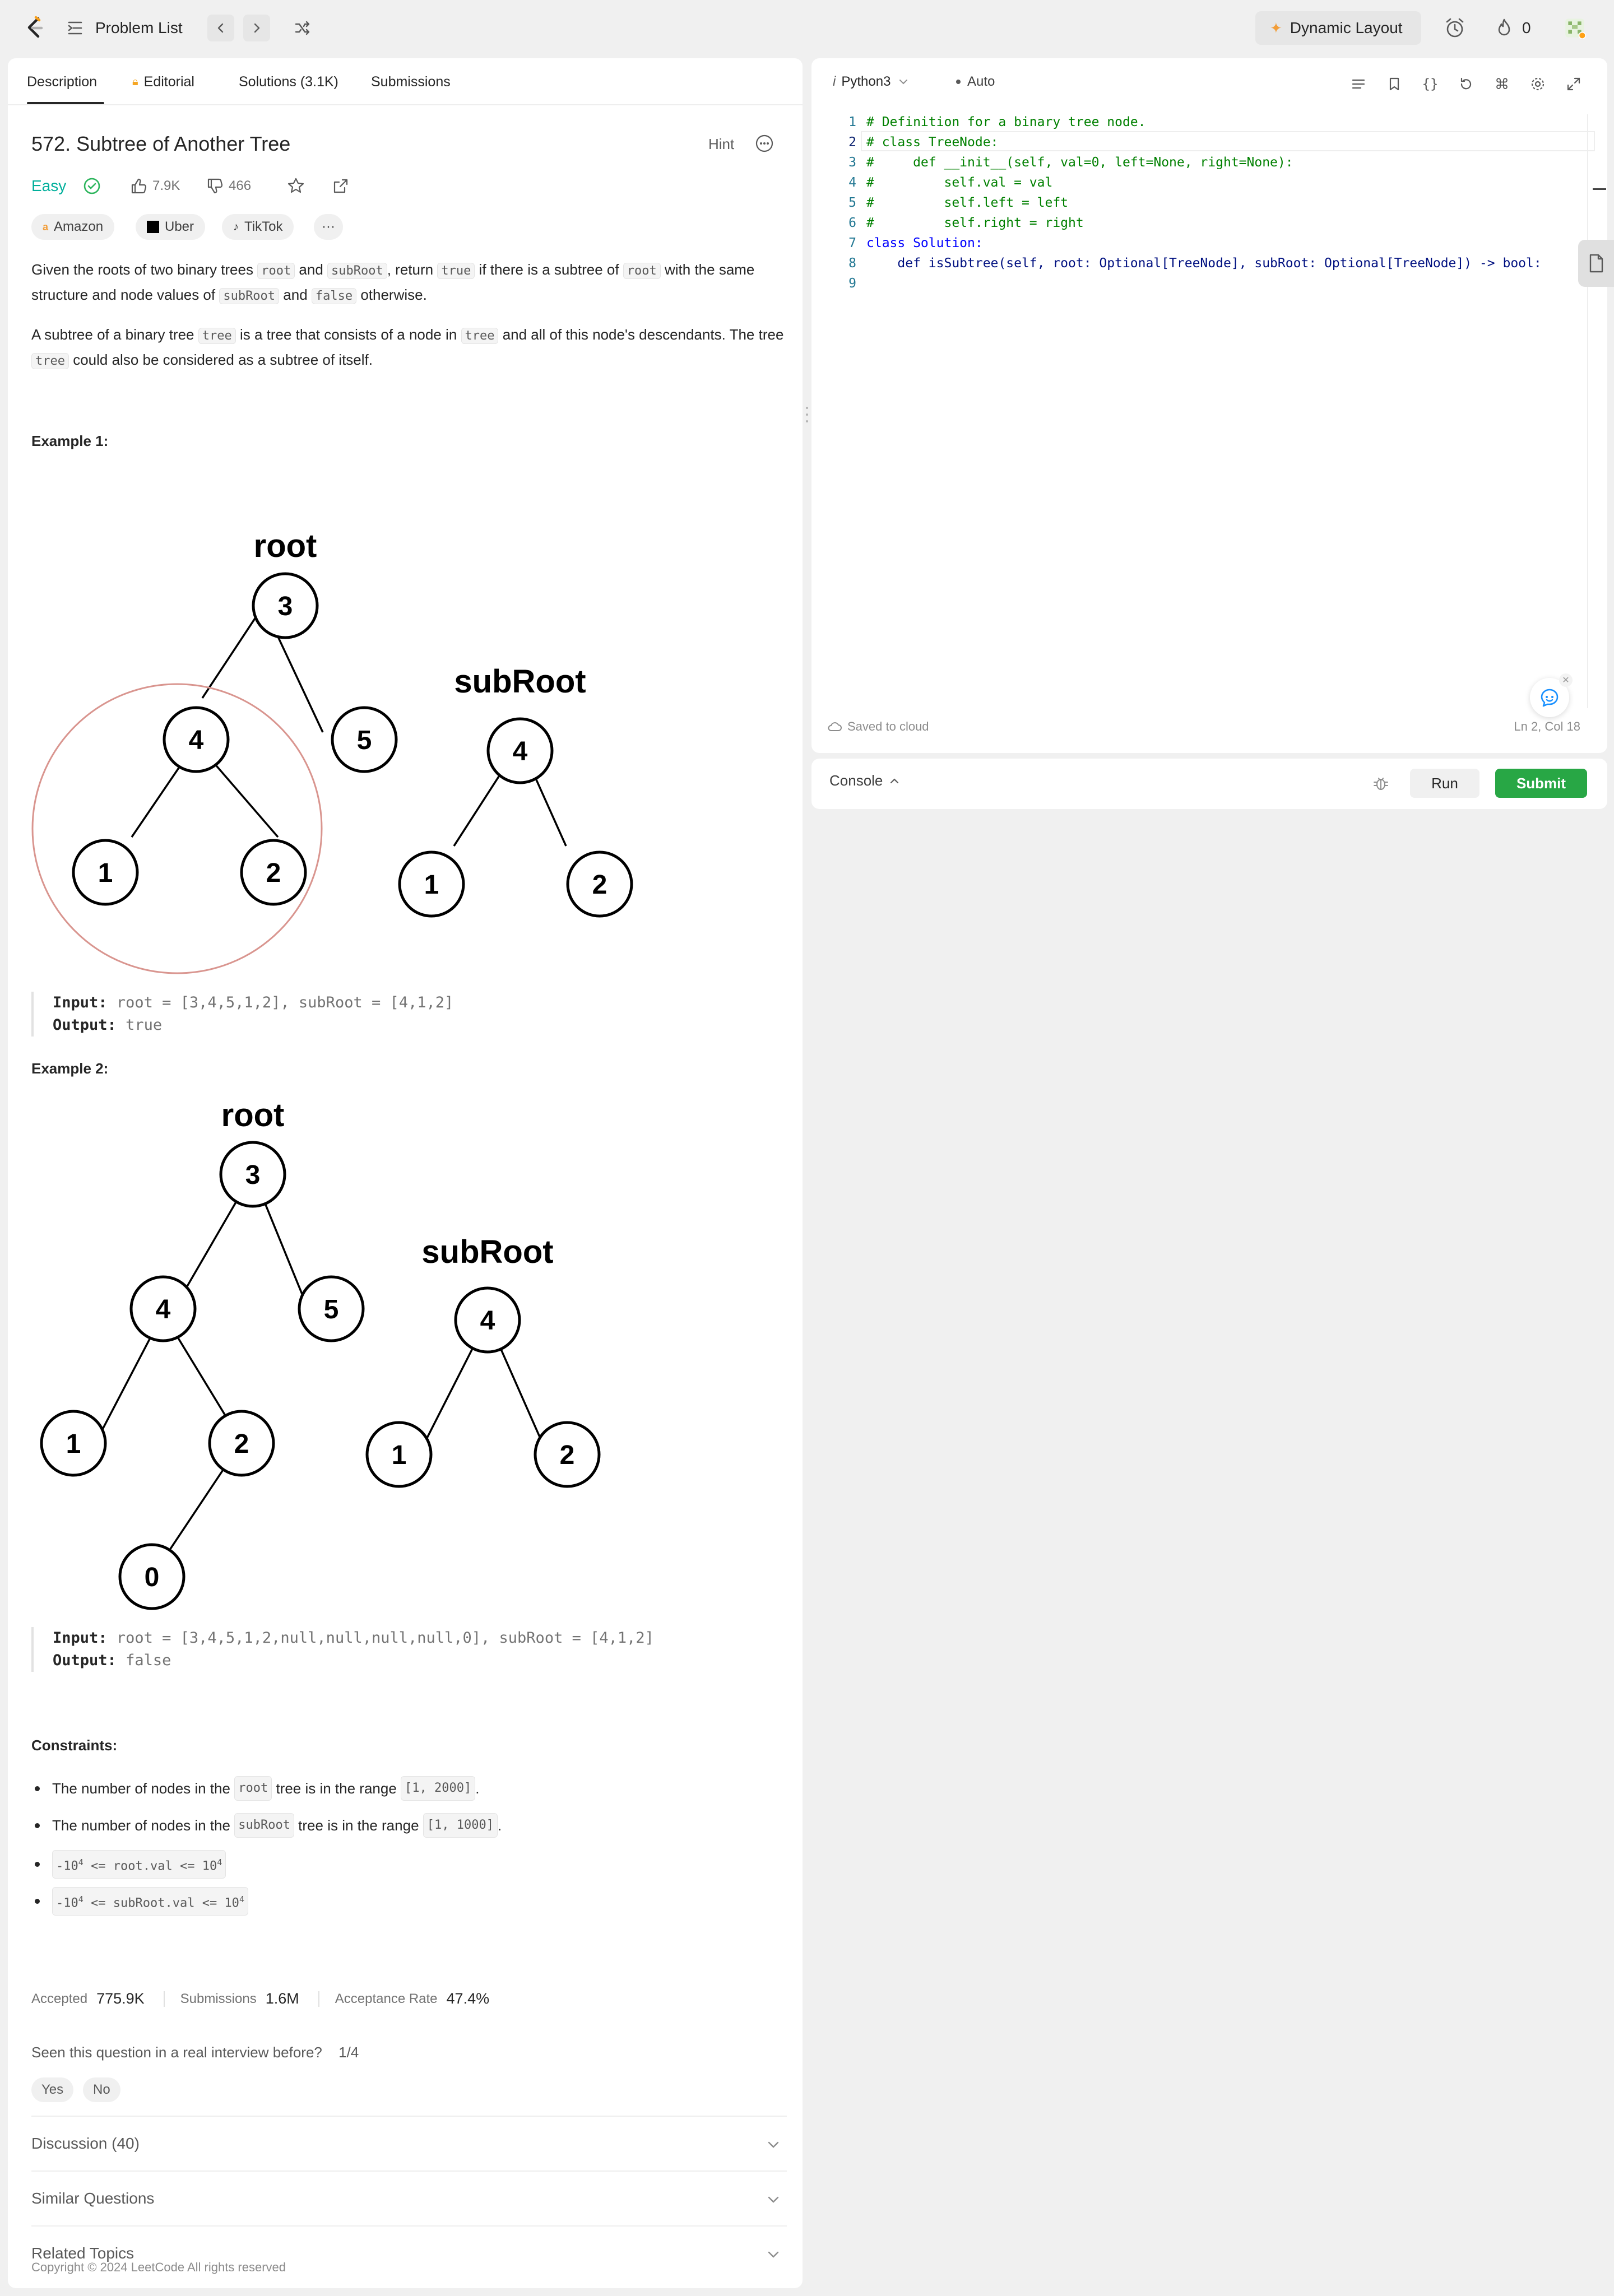  Describe the element at coordinates (411, 82) in the screenshot. I see `tab-submissions: Submissions` at that location.